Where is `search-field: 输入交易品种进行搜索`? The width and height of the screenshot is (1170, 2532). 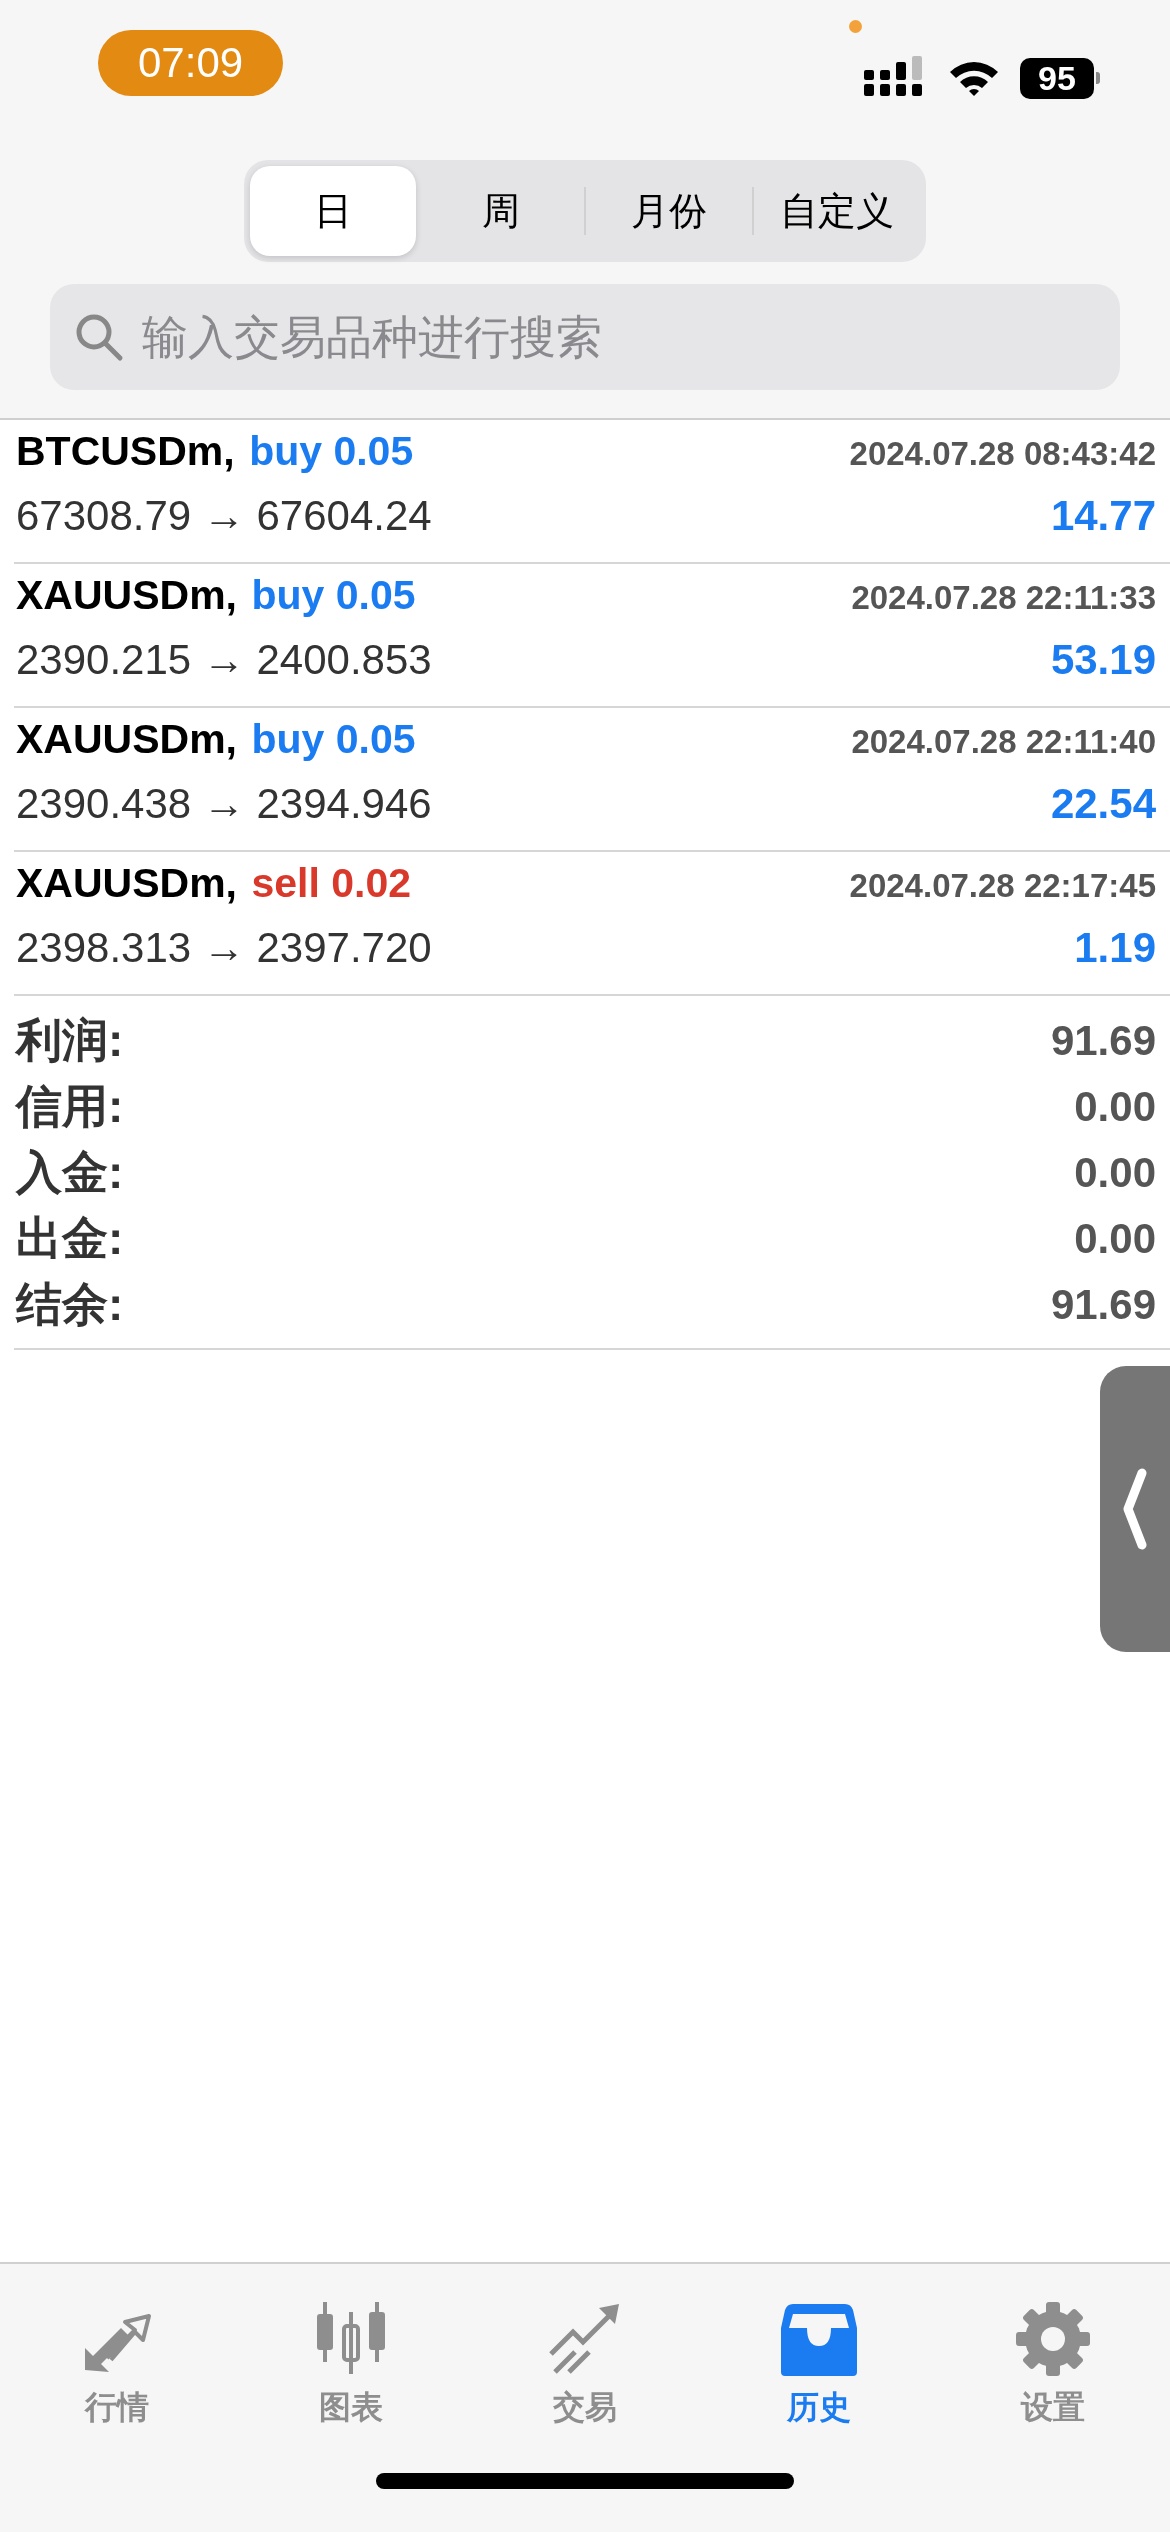
search-field: 输入交易品种进行搜索 is located at coordinates (585, 337).